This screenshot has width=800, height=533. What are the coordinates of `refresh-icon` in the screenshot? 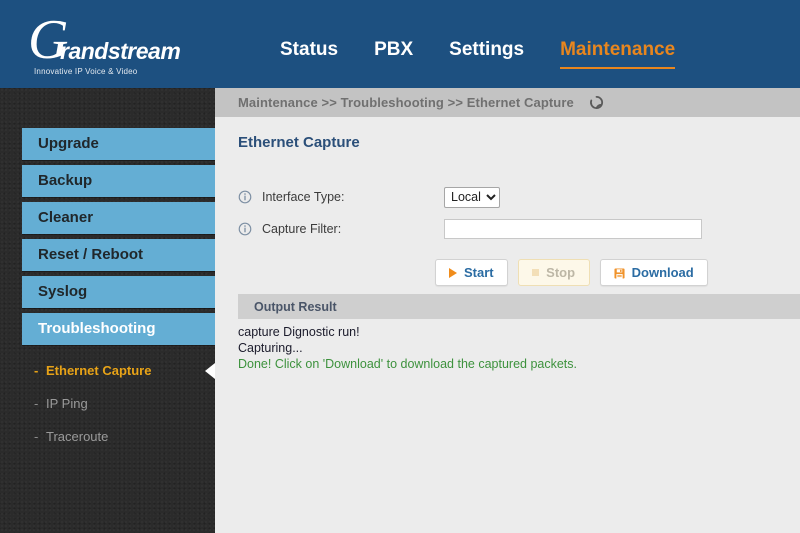 It's located at (596, 102).